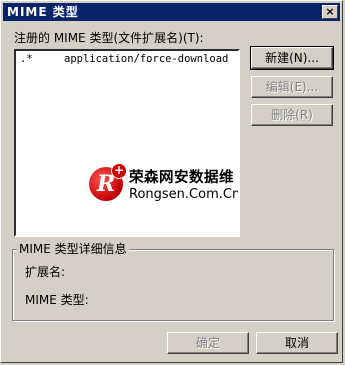 This screenshot has width=345, height=365. I want to click on list-item: .* application/force-download, so click(127, 59).